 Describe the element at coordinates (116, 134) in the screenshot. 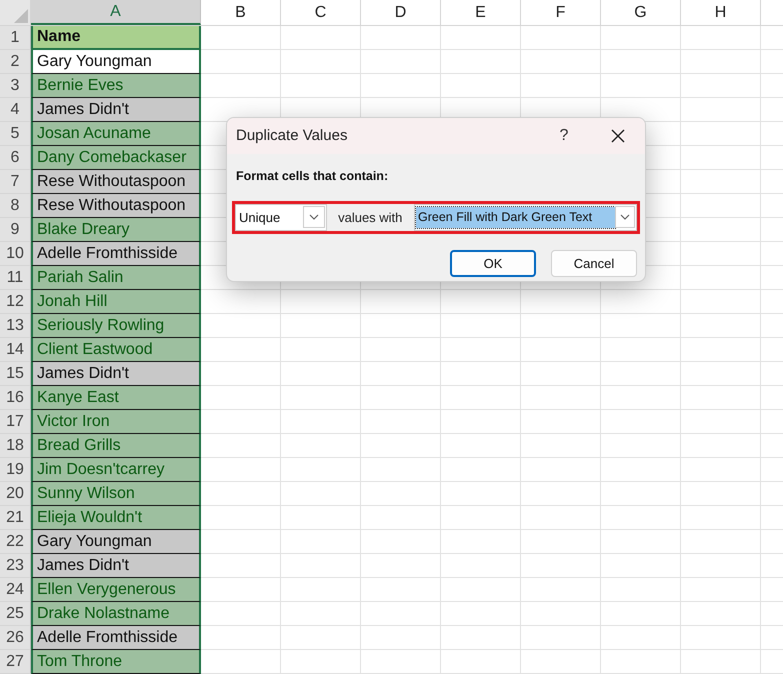

I see `table-cell: Josan Acuname` at that location.